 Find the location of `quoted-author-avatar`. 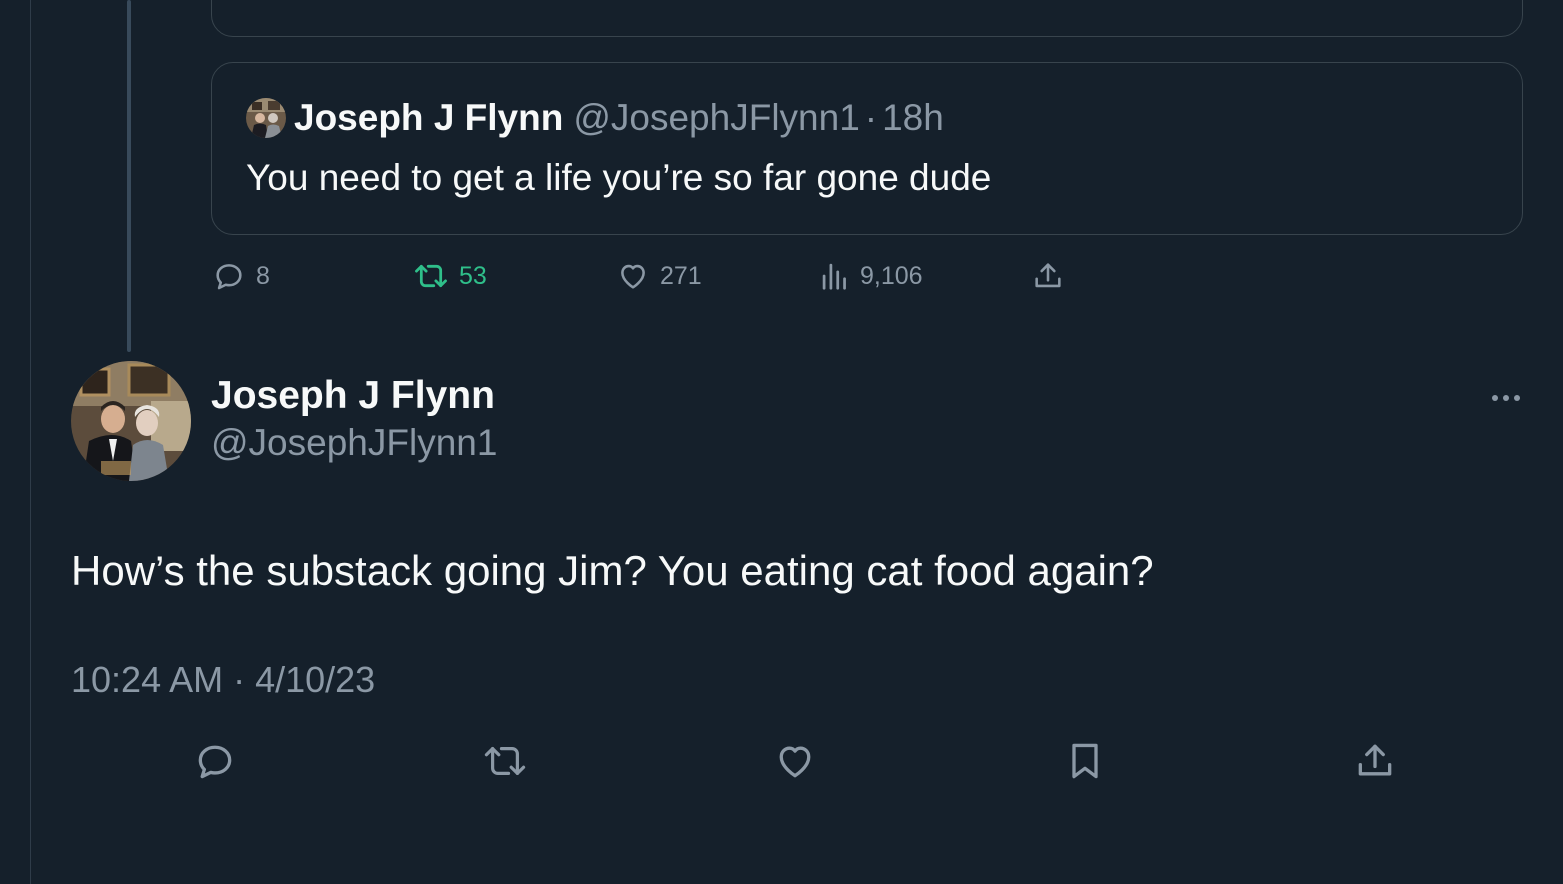

quoted-author-avatar is located at coordinates (266, 118).